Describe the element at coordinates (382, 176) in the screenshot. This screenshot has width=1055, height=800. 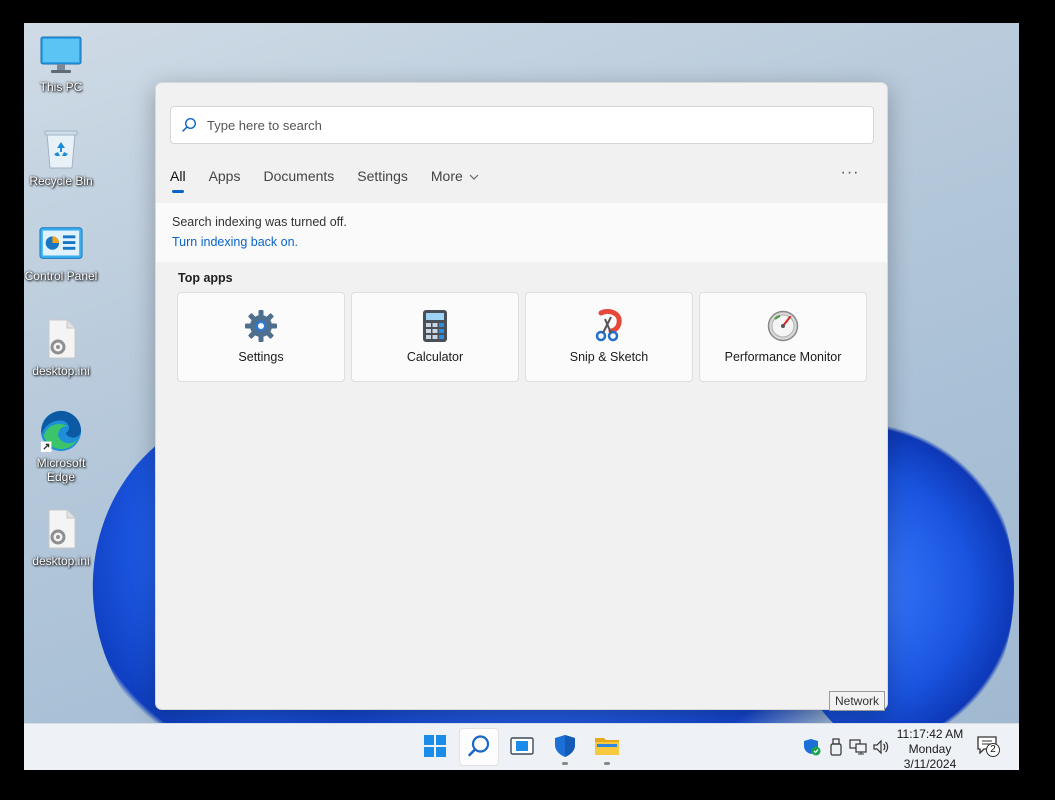
I see `tab-label: Settings` at that location.